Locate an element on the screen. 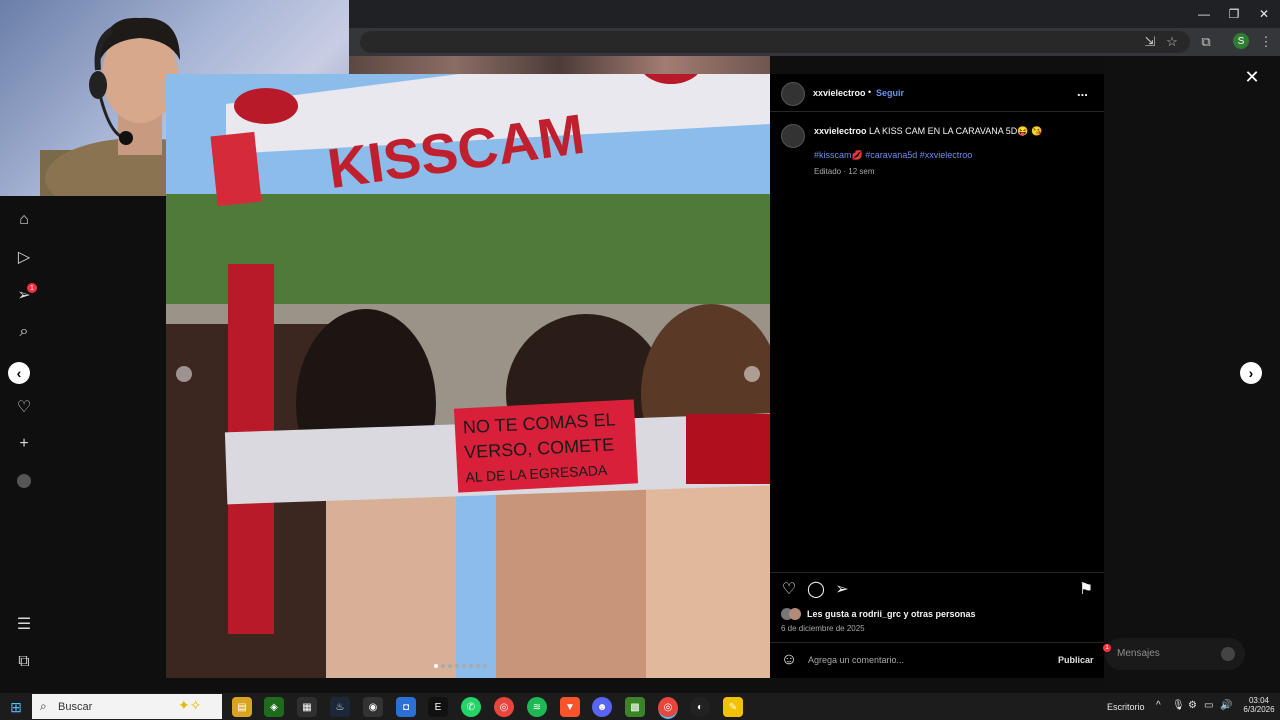 This screenshot has height=720, width=1280. capture-icon: ◐ is located at coordinates (700, 707).